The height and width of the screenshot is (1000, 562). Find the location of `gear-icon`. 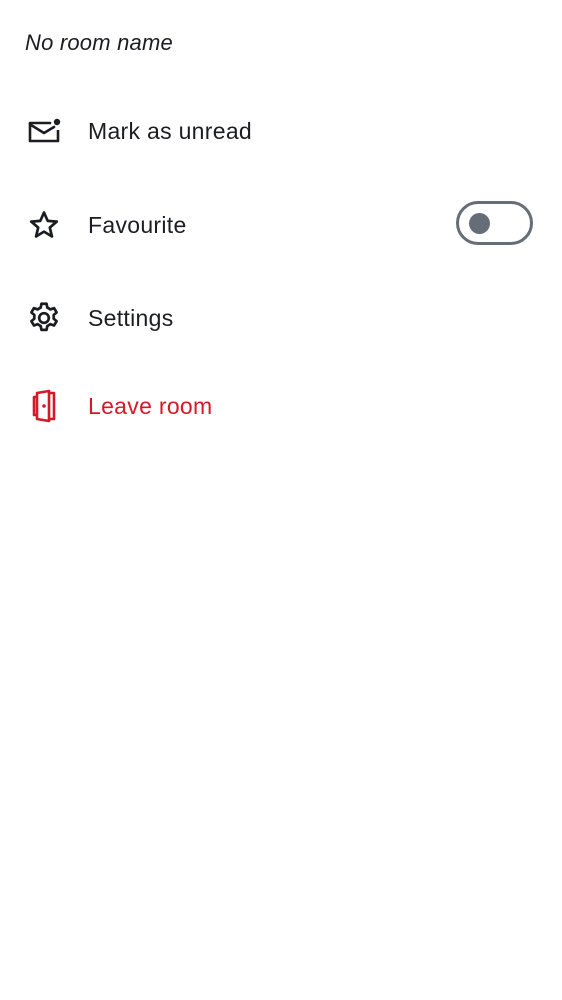

gear-icon is located at coordinates (44, 318).